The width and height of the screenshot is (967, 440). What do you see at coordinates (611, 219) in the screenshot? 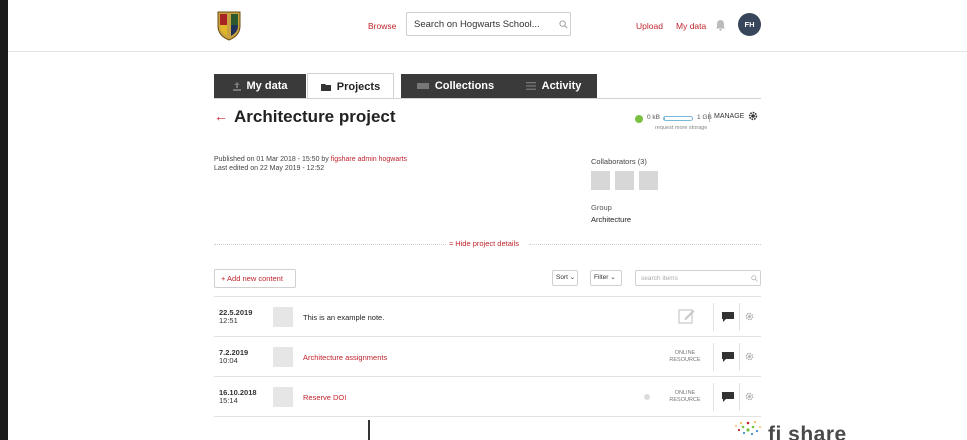
I see `group-value: Architecture` at bounding box center [611, 219].